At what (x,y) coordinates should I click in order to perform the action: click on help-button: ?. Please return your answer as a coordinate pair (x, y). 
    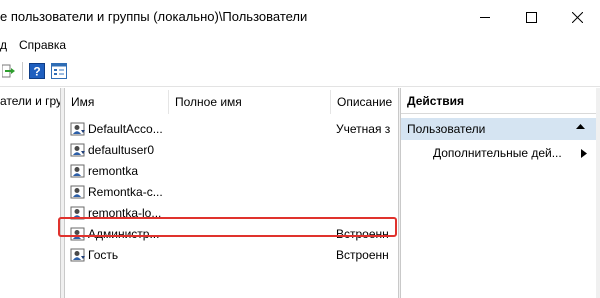
    Looking at the image, I should click on (37, 71).